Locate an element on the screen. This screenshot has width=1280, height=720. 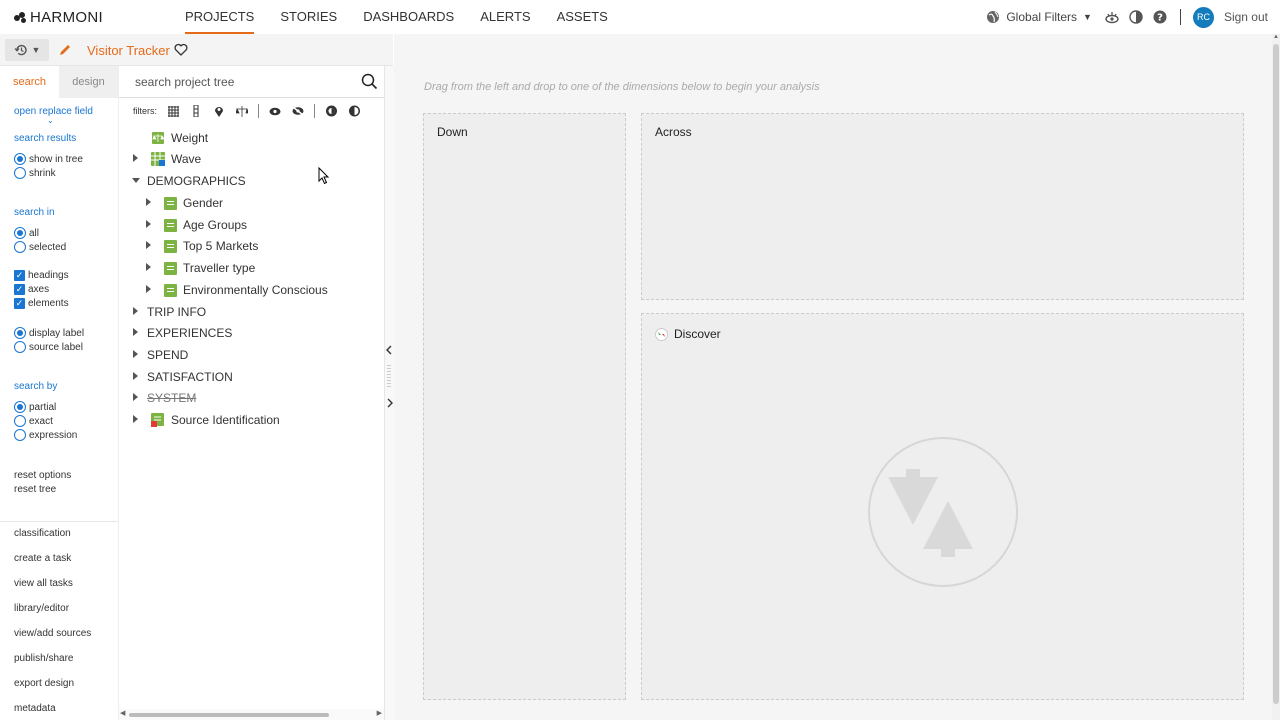
eye-icon is located at coordinates (275, 111).